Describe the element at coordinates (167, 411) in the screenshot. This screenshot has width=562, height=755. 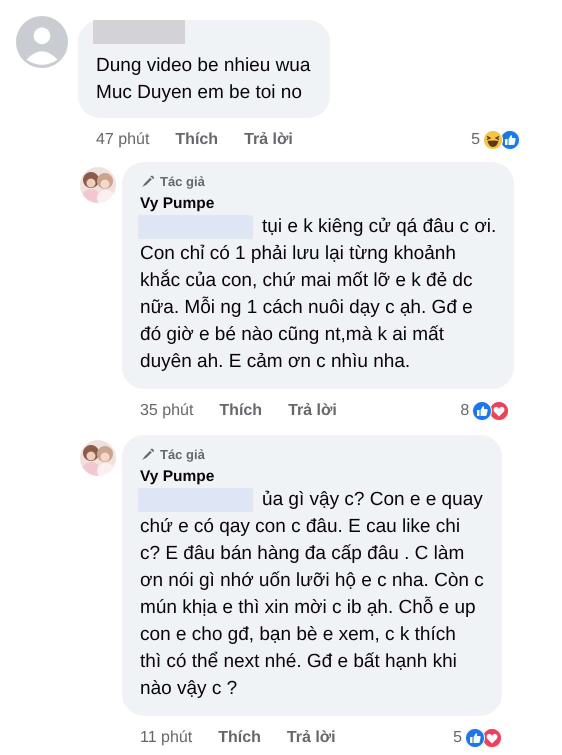
I see `comment-time: 35 phút` at that location.